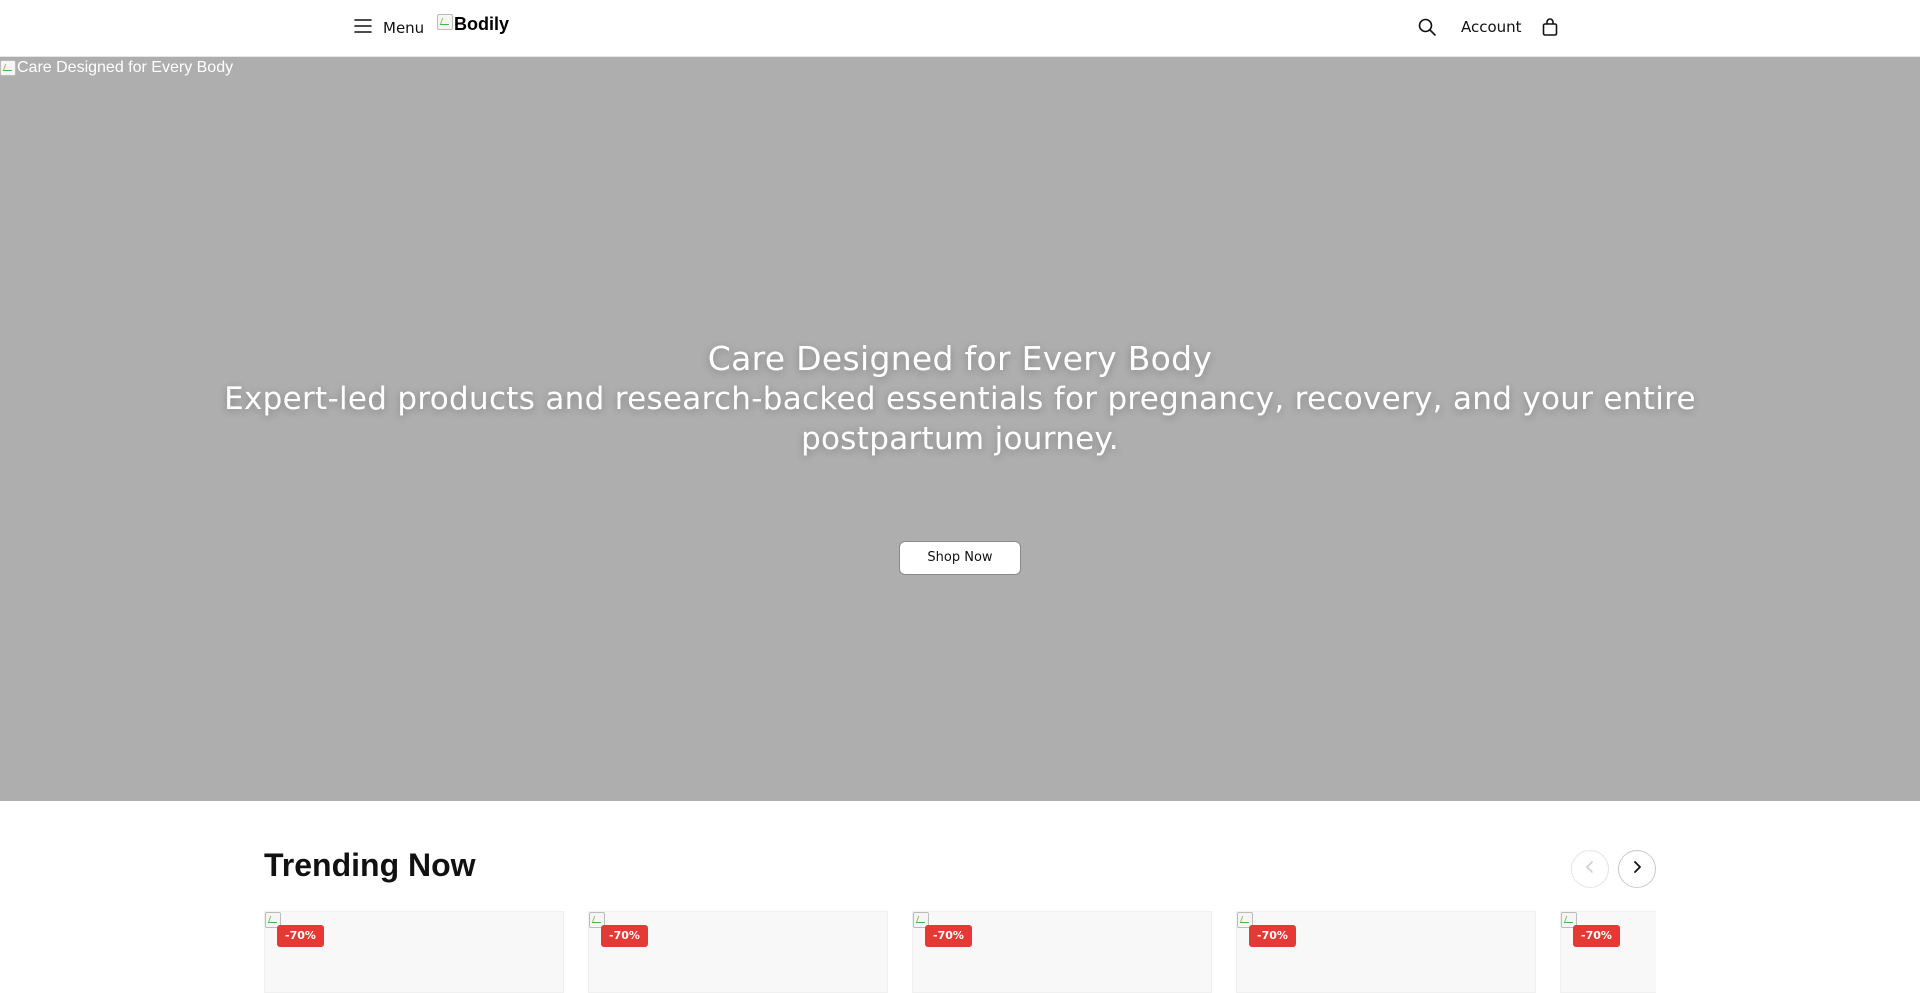 This screenshot has width=1920, height=993. Describe the element at coordinates (960, 558) in the screenshot. I see `shop-now-button: Shop Now` at that location.